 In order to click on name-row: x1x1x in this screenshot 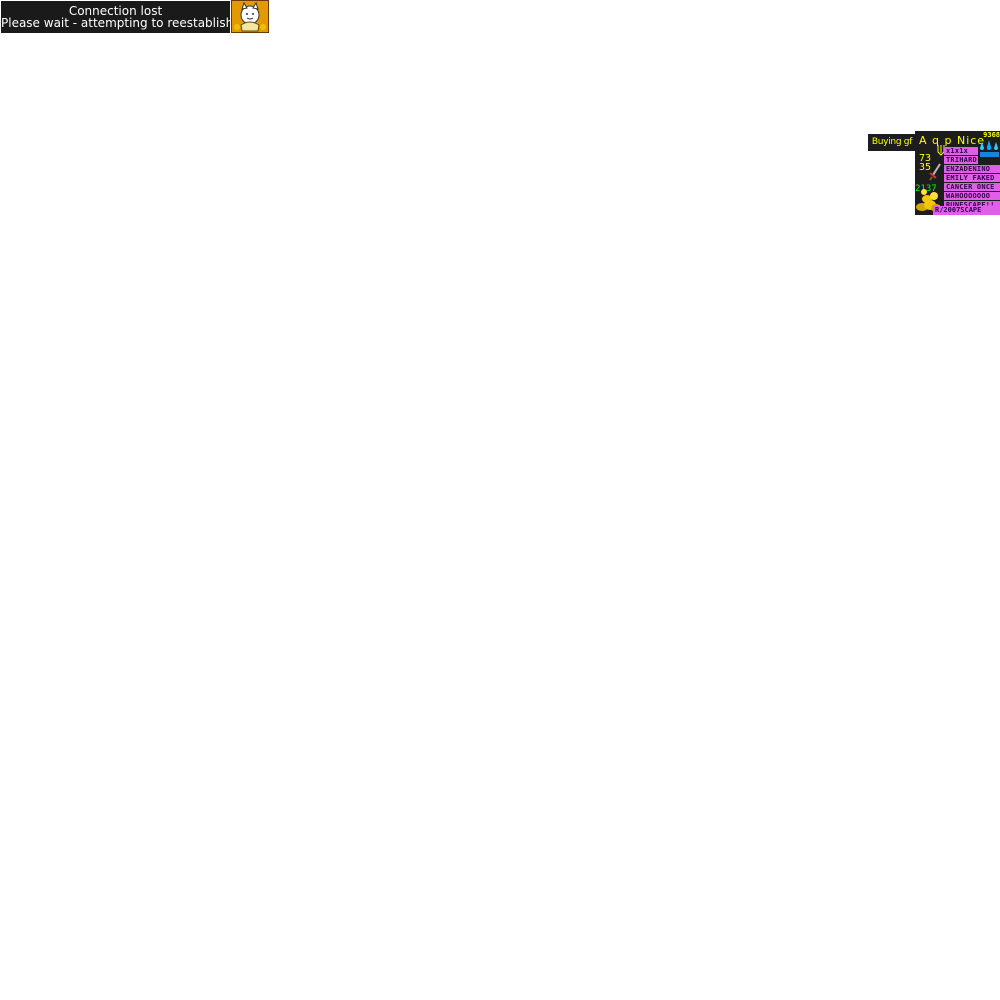, I will do `click(961, 151)`.